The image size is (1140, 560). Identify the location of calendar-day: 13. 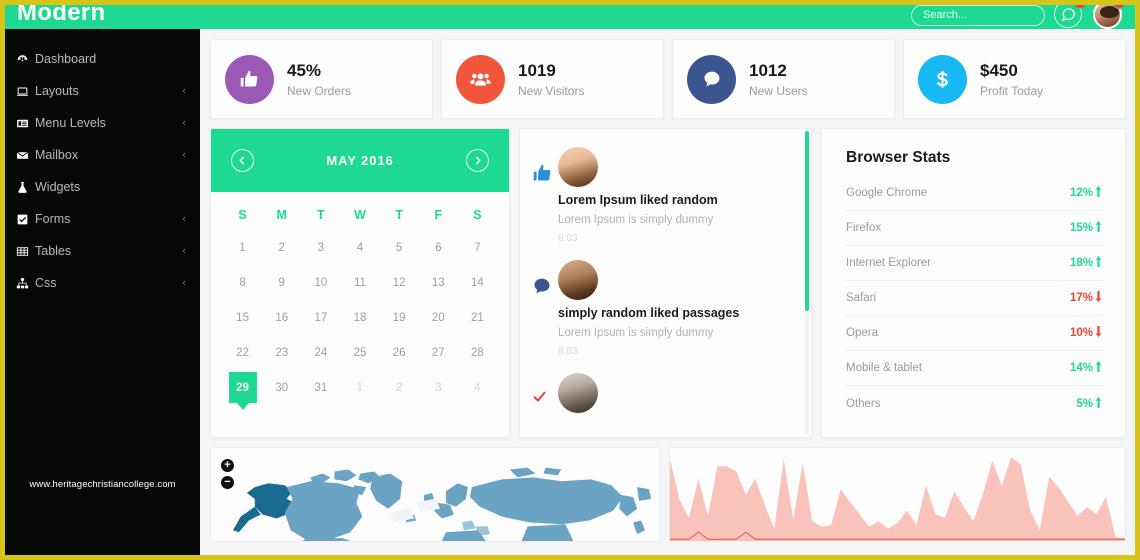
(438, 282).